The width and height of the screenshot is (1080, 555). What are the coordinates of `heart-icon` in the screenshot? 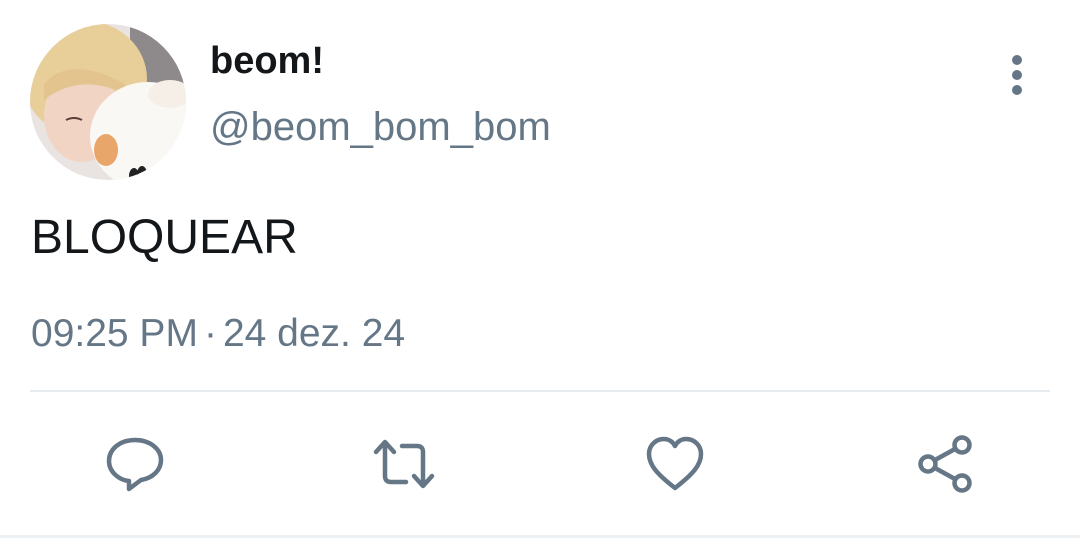 It's located at (675, 463).